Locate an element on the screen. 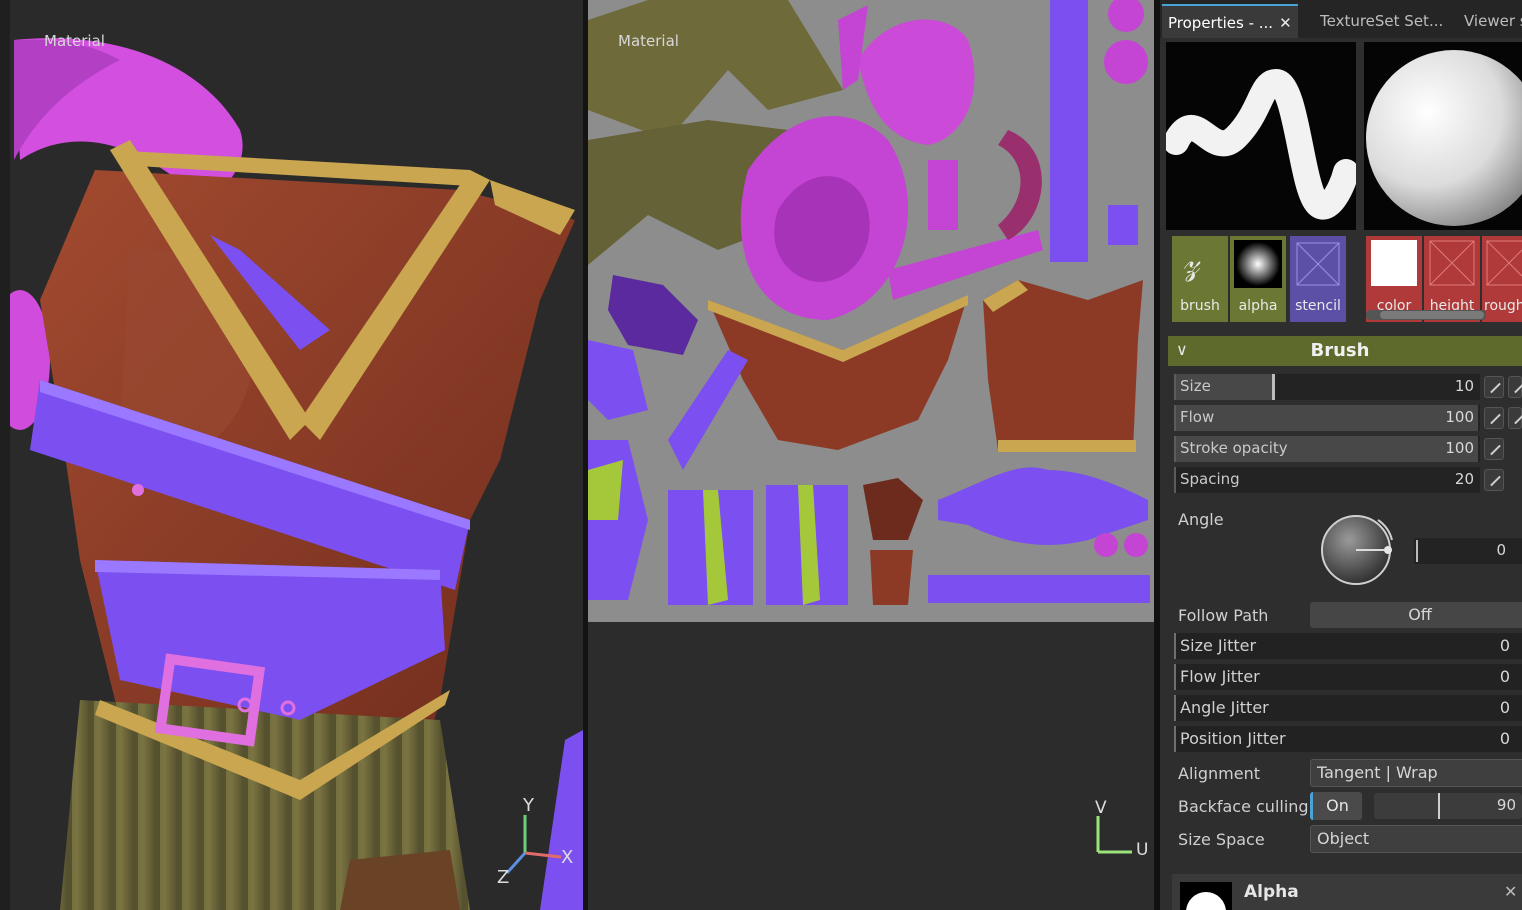 Image resolution: width=1522 pixels, height=910 pixels. brush-curve-icon: 𝓏 is located at coordinates (1192, 262).